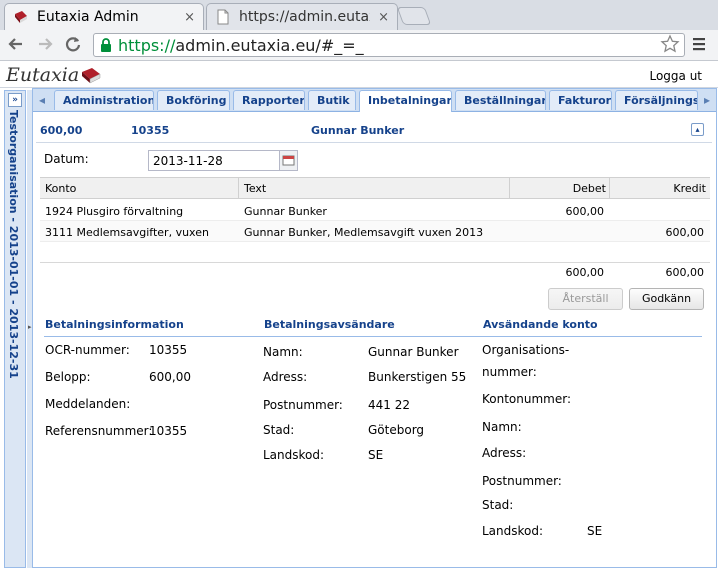 The width and height of the screenshot is (718, 572). What do you see at coordinates (88, 404) in the screenshot?
I see `meddelanden-label: Meddelanden:` at bounding box center [88, 404].